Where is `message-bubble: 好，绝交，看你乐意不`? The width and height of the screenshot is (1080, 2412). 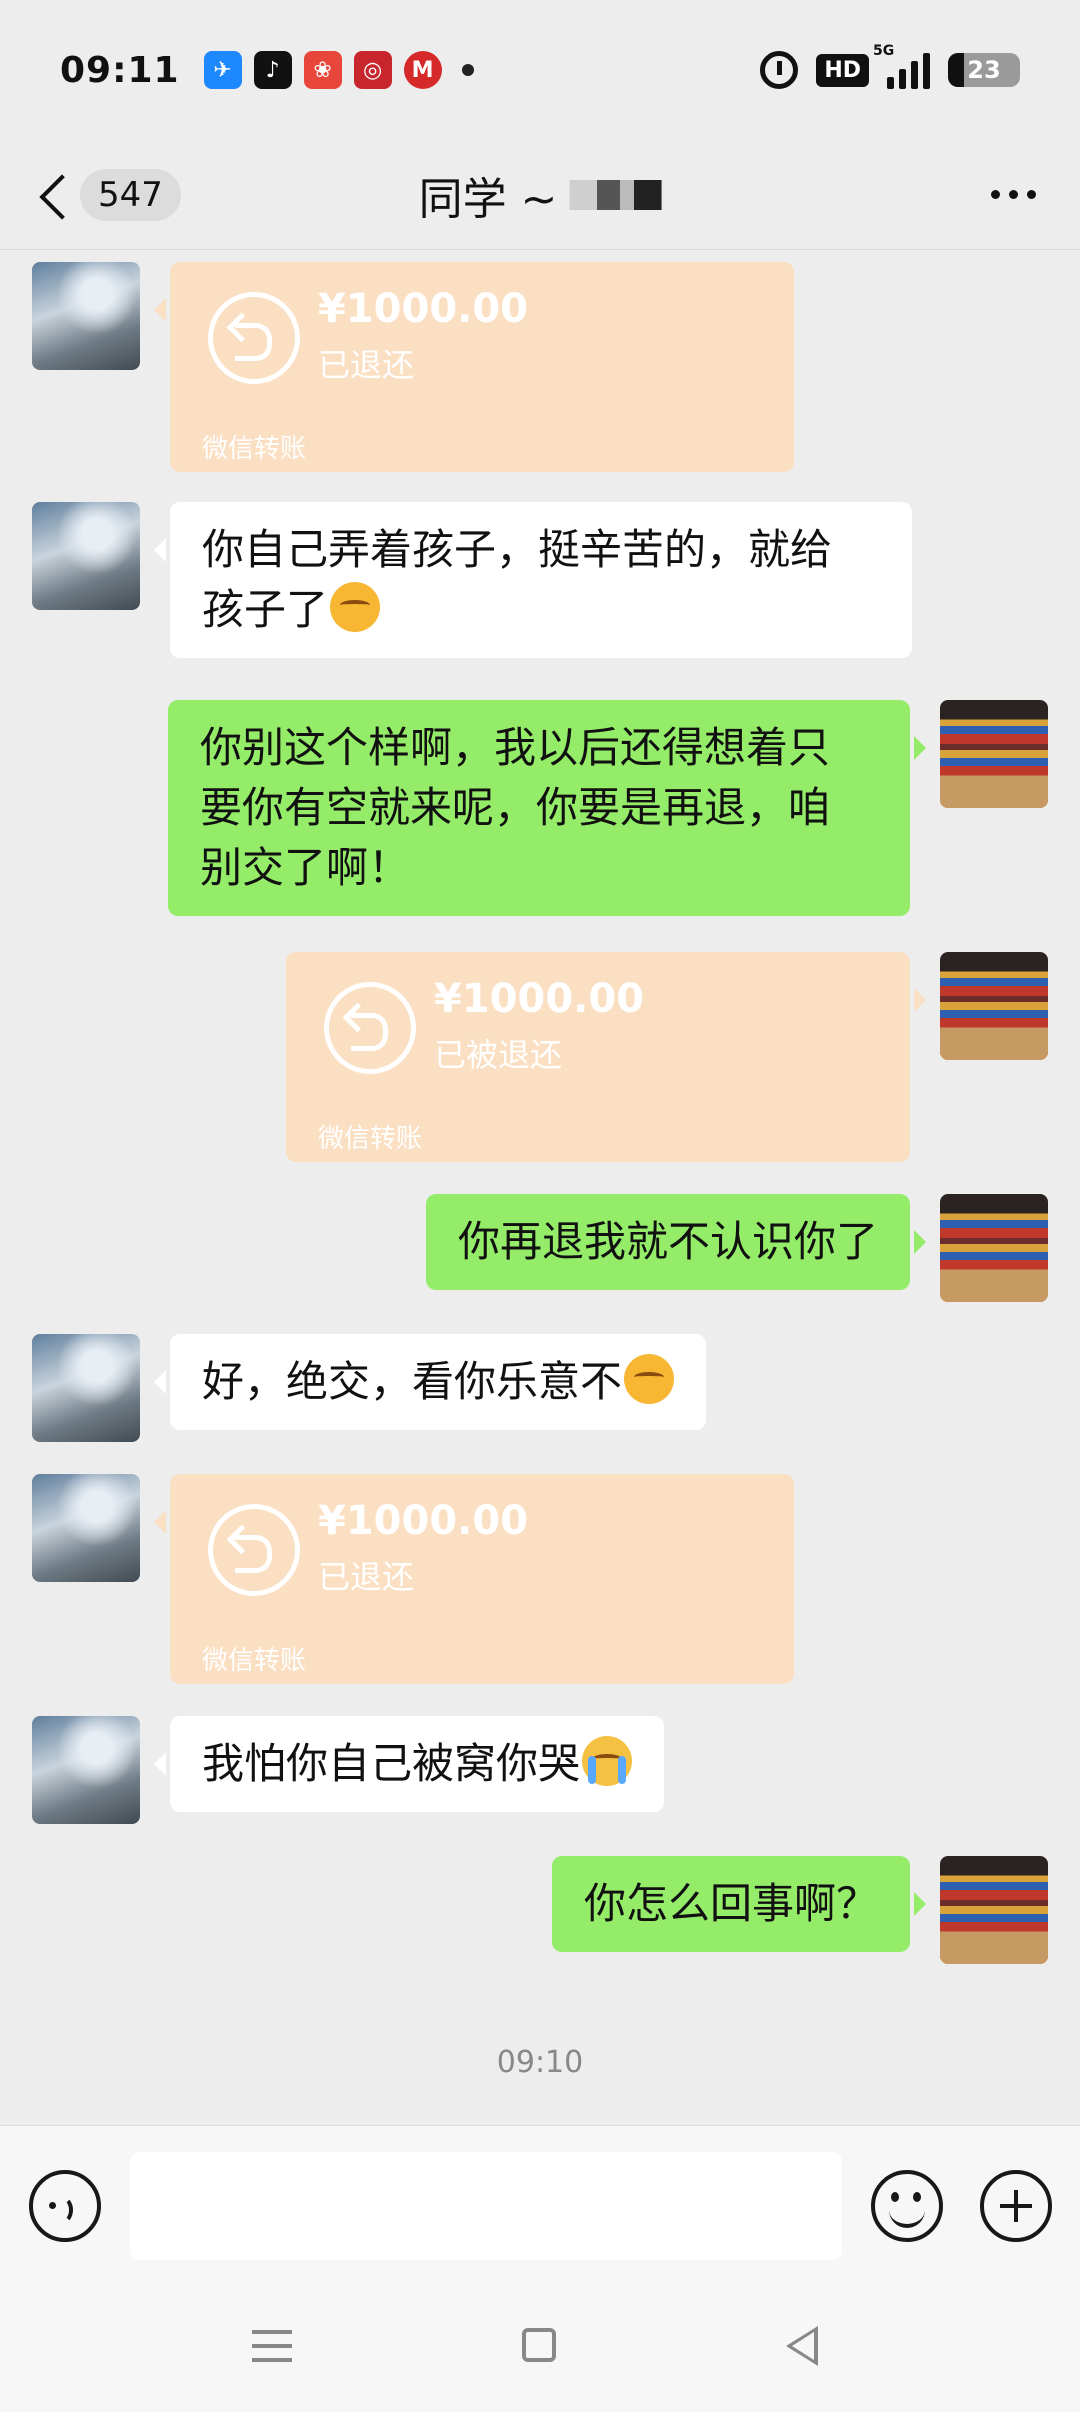
message-bubble: 好，绝交，看你乐意不 is located at coordinates (430, 1382).